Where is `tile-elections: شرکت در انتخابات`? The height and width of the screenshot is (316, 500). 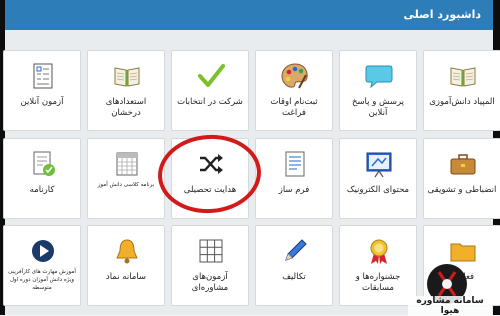
tile-elections: شرکت در انتخابات is located at coordinates (210, 90).